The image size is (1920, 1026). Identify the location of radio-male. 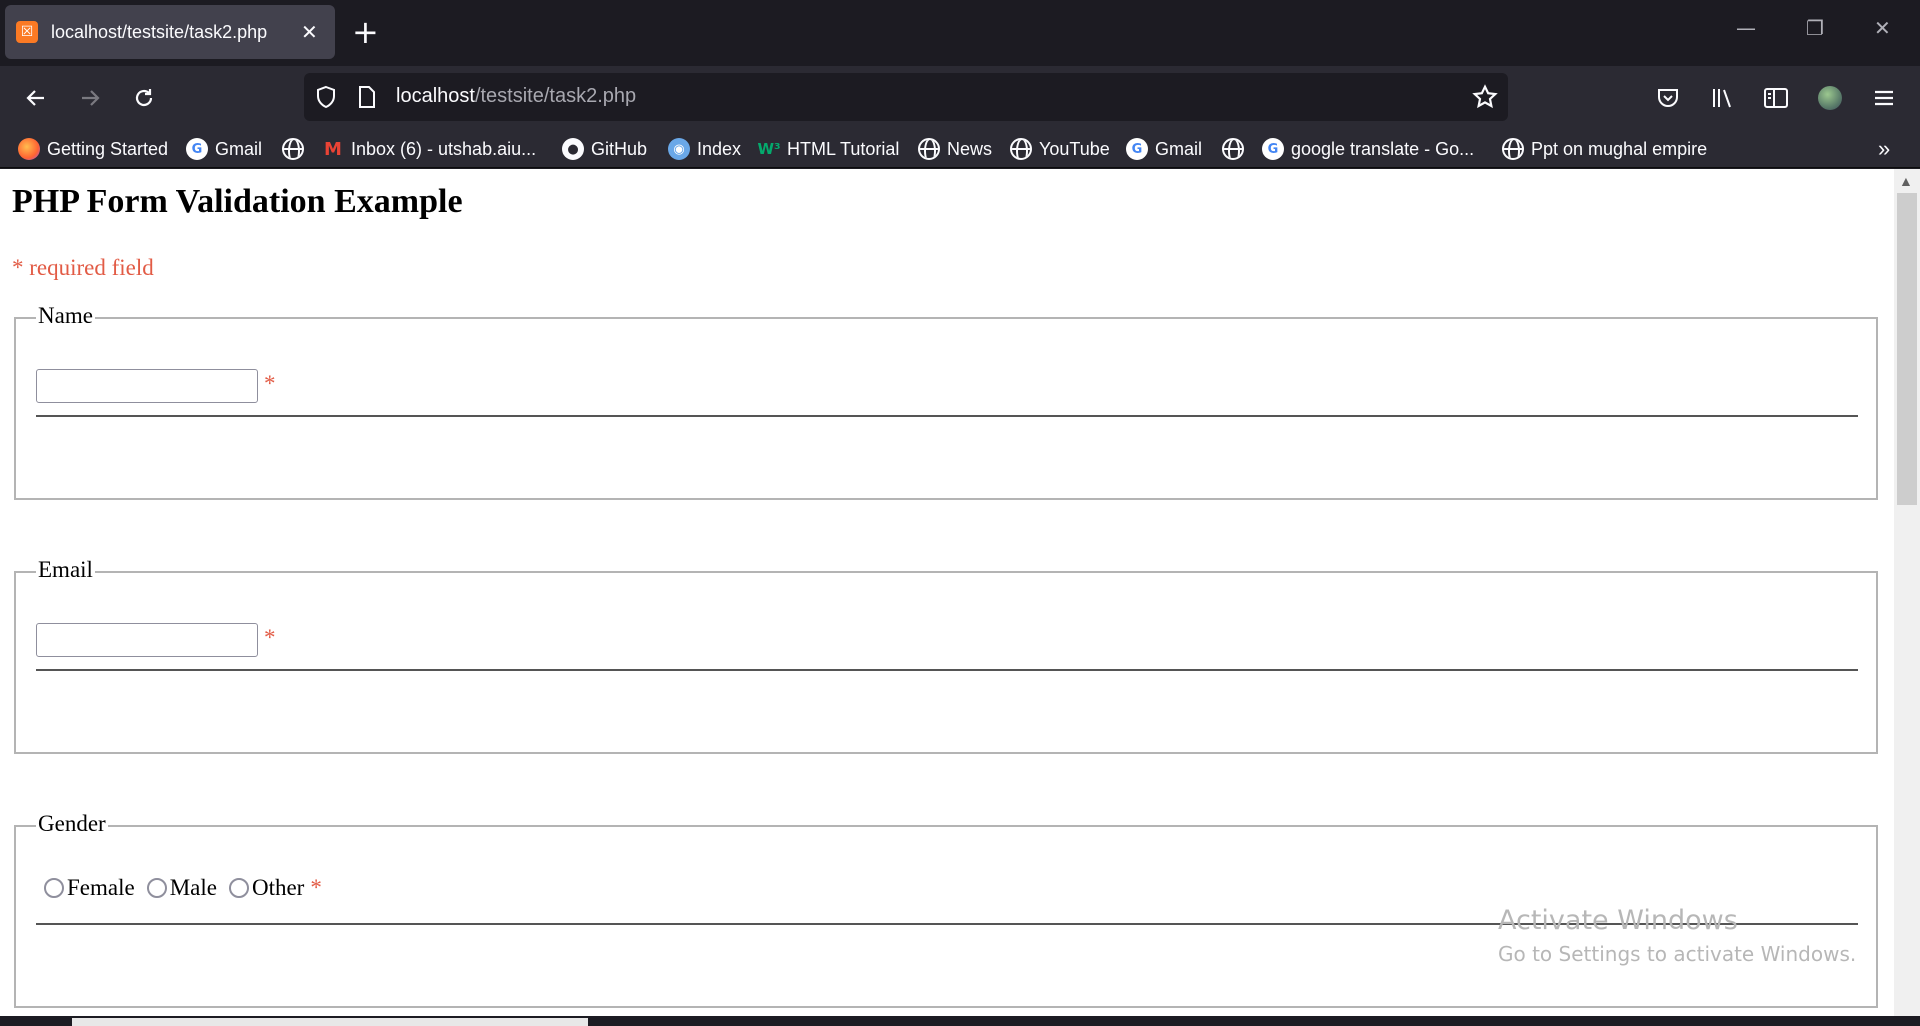
(156, 888).